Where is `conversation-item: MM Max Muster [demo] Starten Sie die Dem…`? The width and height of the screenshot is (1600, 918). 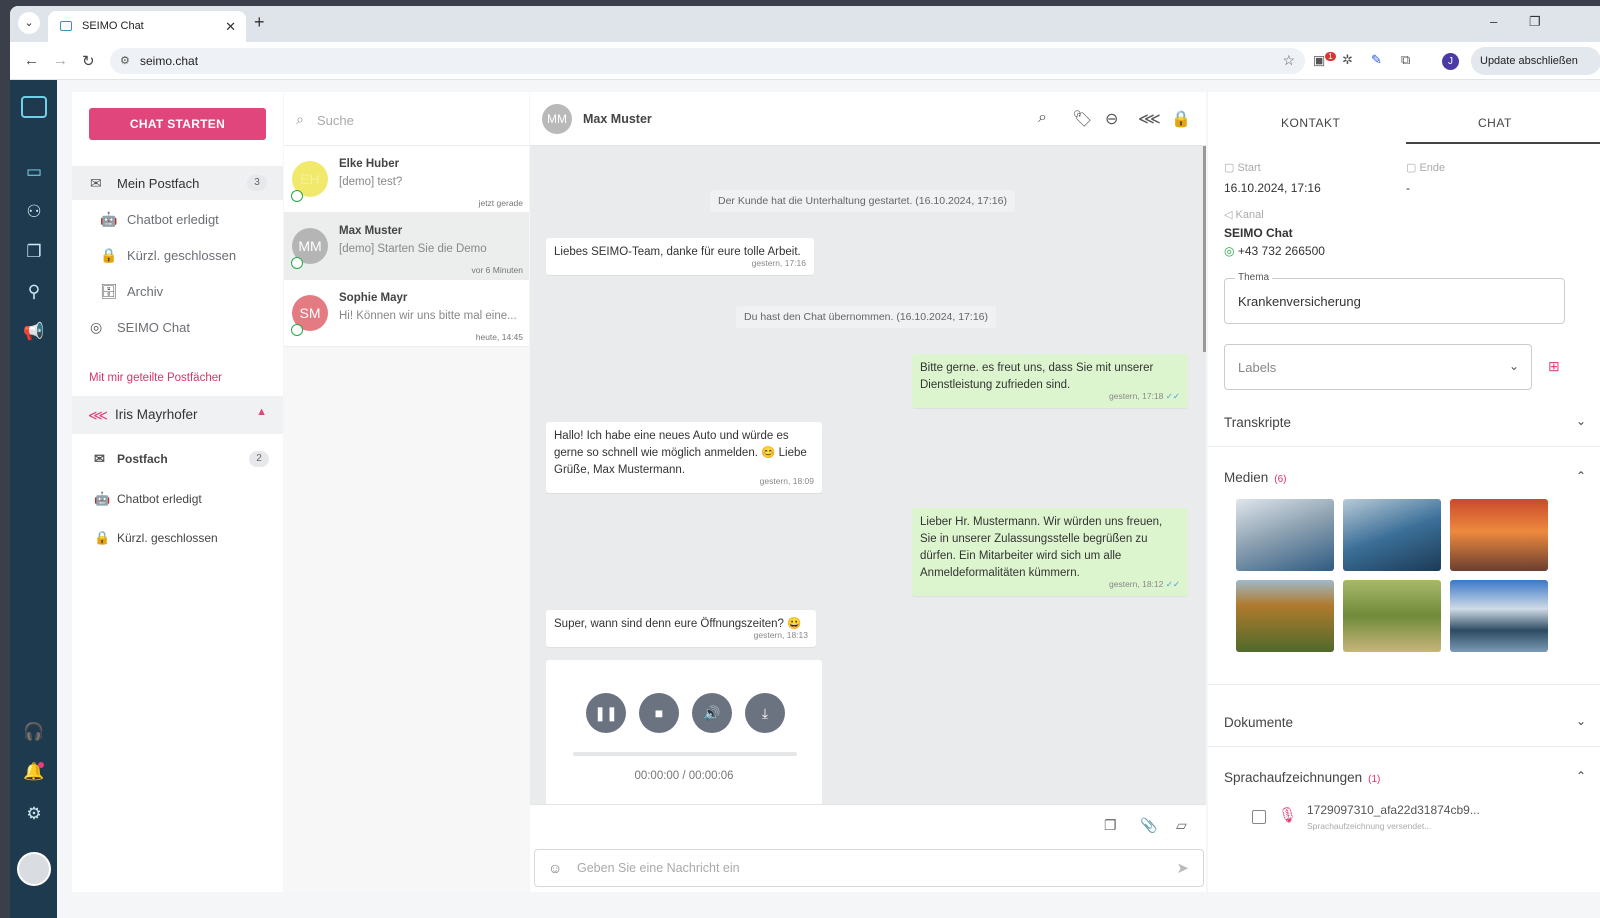
conversation-item: MM Max Muster [demo] Starten Sie die Dem… is located at coordinates (406, 246).